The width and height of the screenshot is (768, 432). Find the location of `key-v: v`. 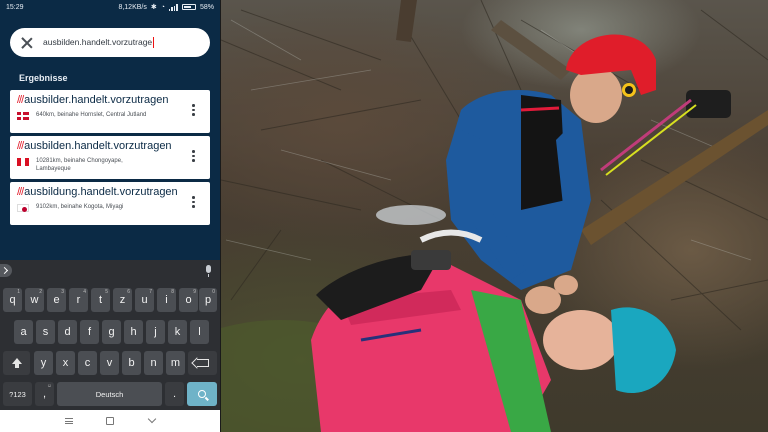

key-v: v is located at coordinates (109, 363).